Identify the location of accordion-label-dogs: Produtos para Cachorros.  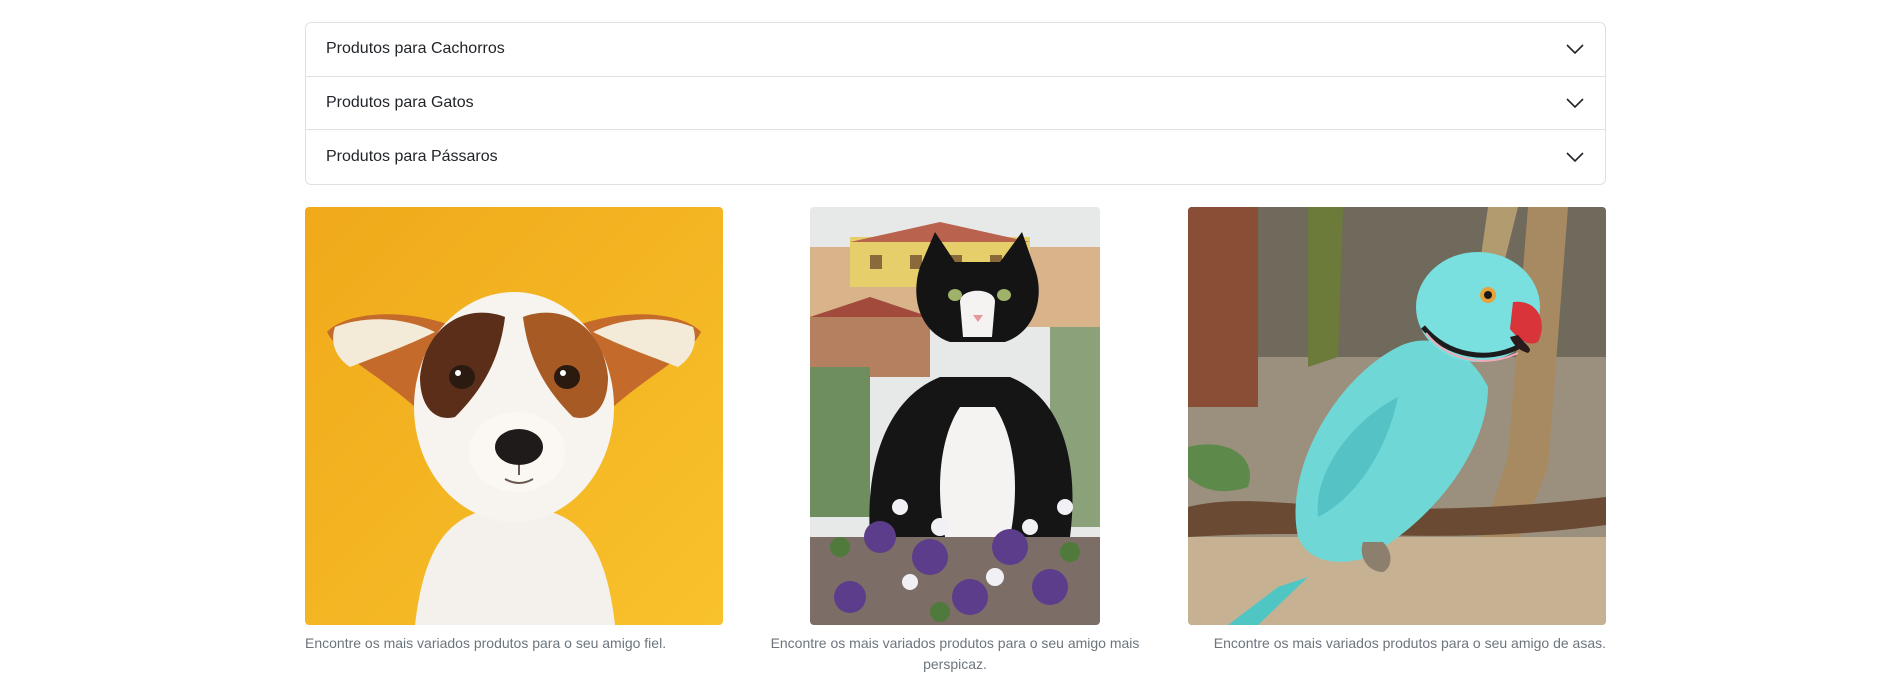
(415, 49).